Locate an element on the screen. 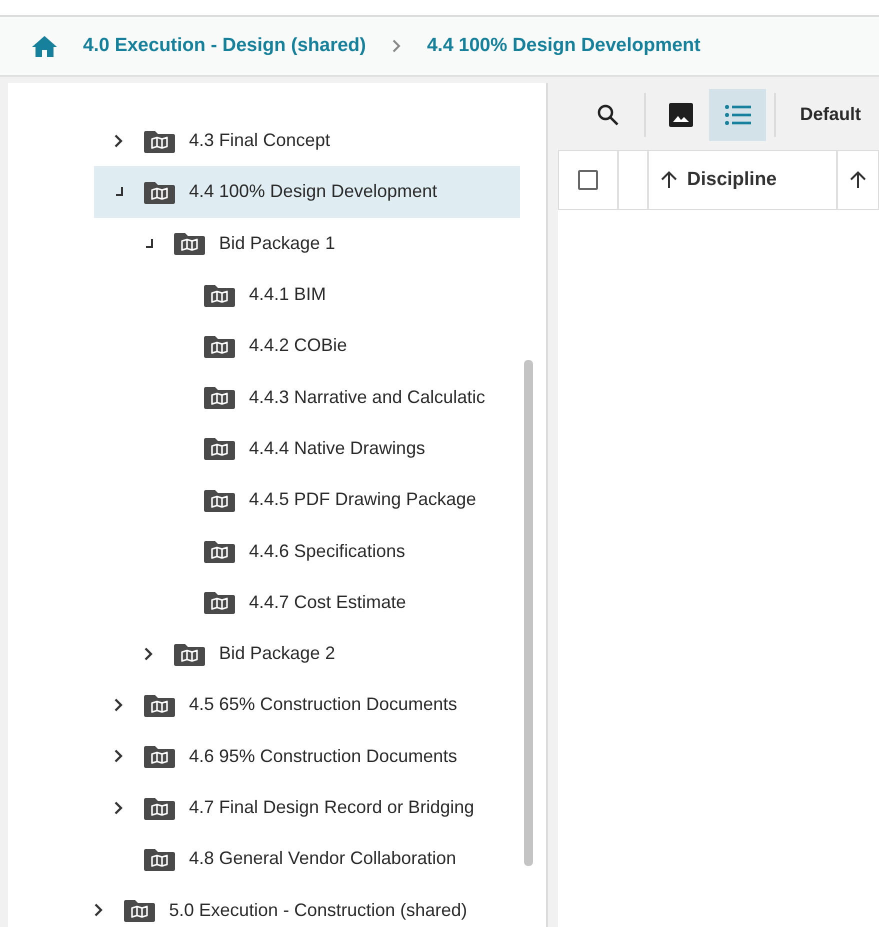  tree-item: 4.4.3 Narrative and Calculatic is located at coordinates (307, 397).